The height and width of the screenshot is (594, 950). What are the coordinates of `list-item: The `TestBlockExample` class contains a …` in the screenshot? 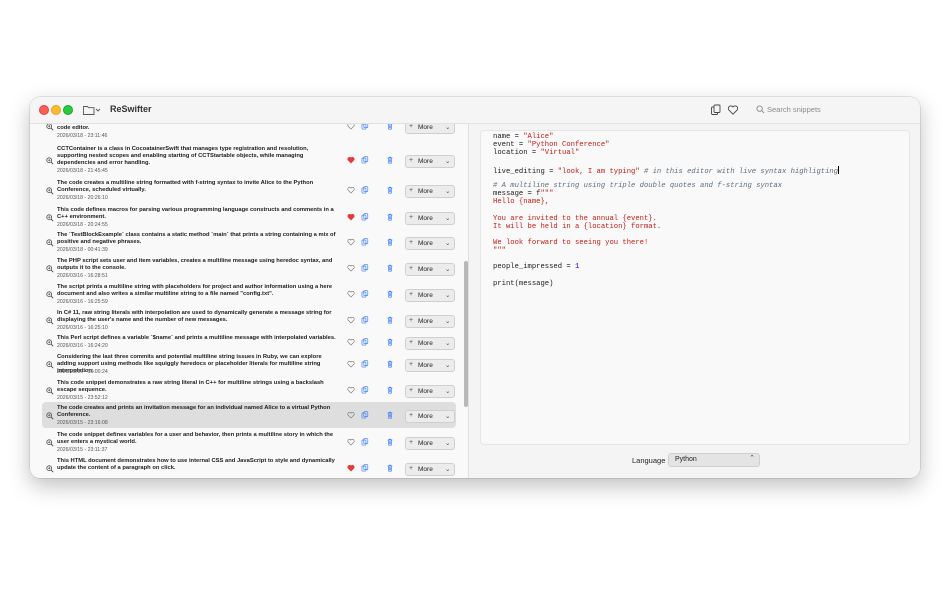 It's located at (249, 242).